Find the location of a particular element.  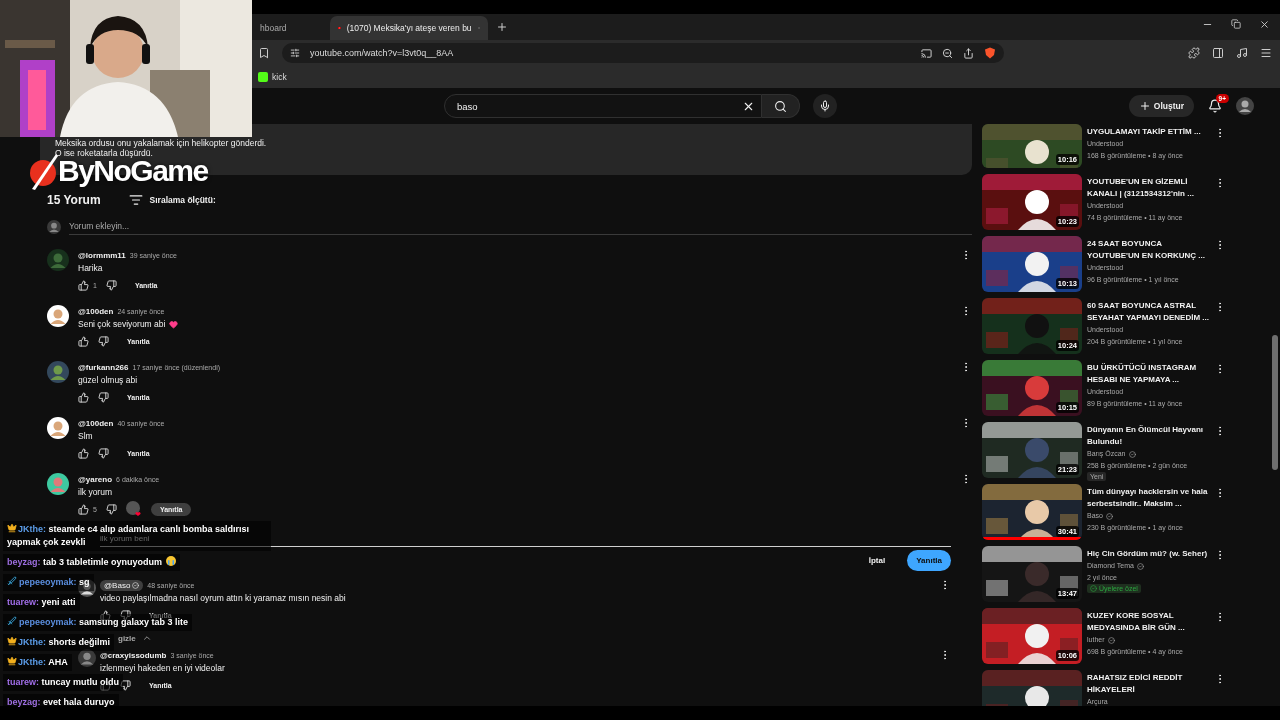

restore-icon is located at coordinates (1236, 24).